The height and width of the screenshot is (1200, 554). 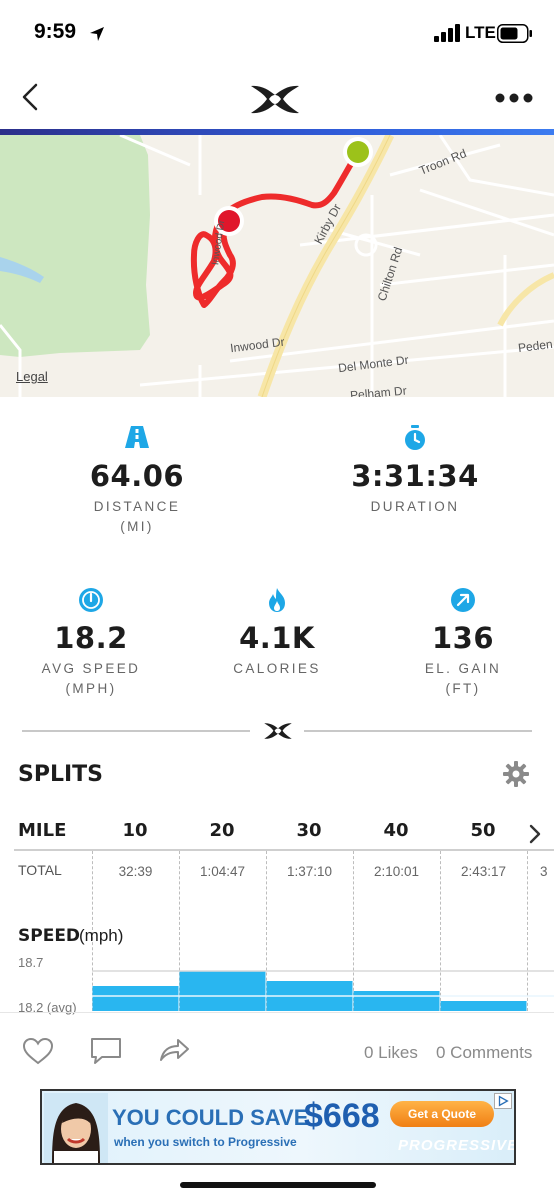 I want to click on more-icon, so click(x=514, y=98).